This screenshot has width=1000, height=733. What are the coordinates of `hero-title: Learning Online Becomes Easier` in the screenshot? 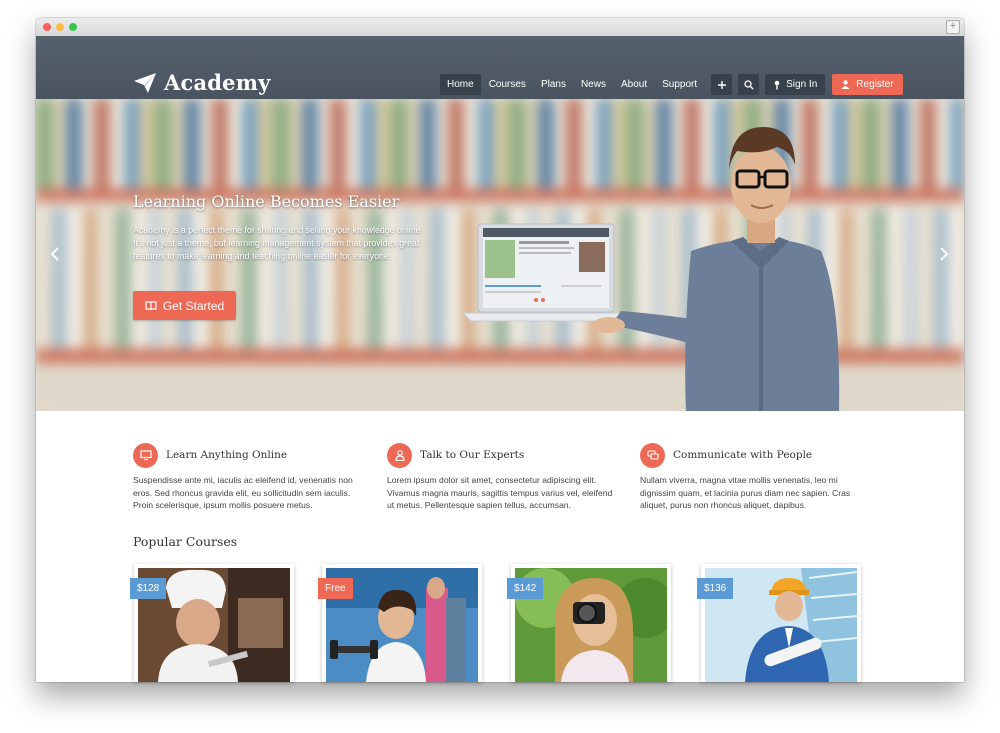 It's located at (266, 201).